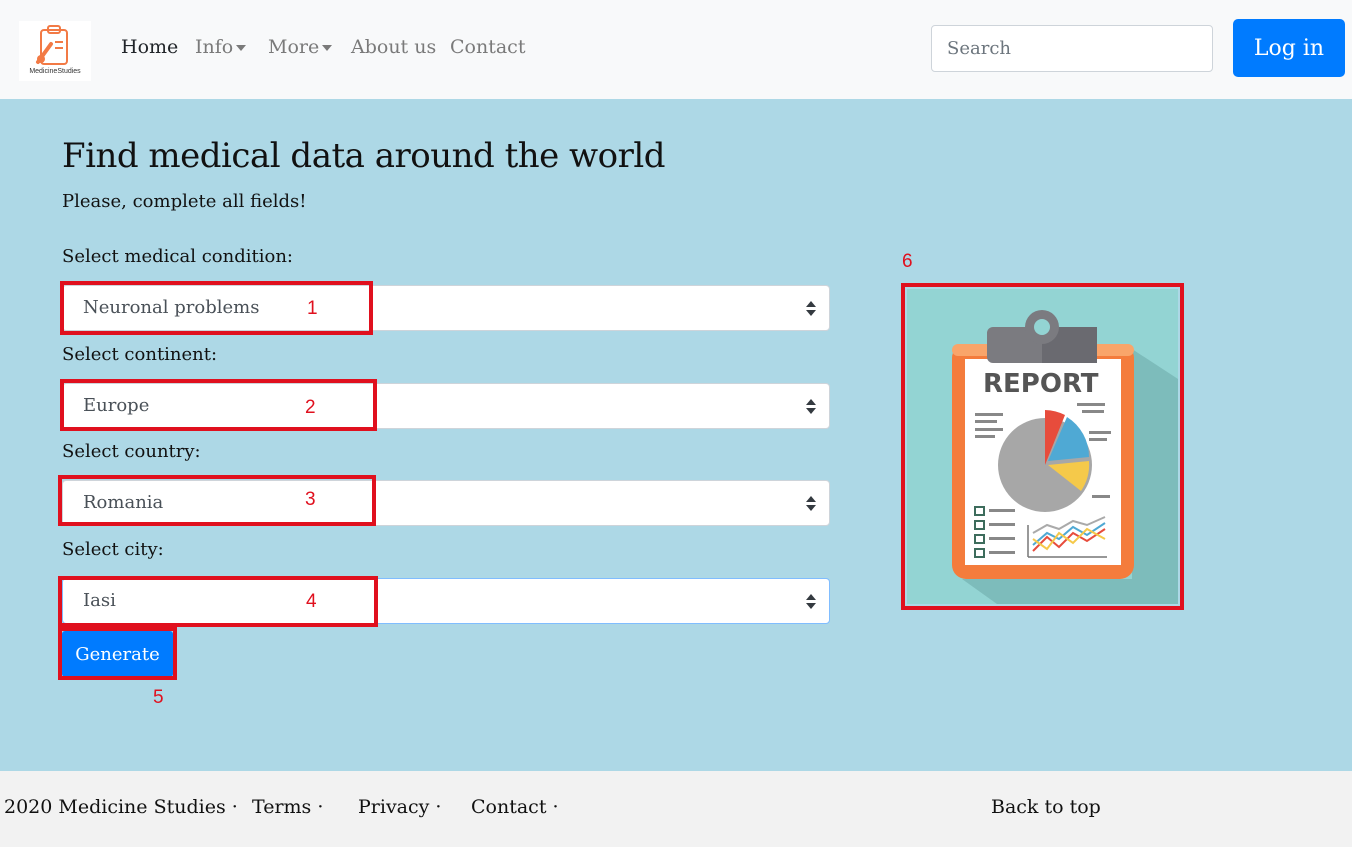  What do you see at coordinates (1041, 384) in the screenshot?
I see `report-image-text: REPORT` at bounding box center [1041, 384].